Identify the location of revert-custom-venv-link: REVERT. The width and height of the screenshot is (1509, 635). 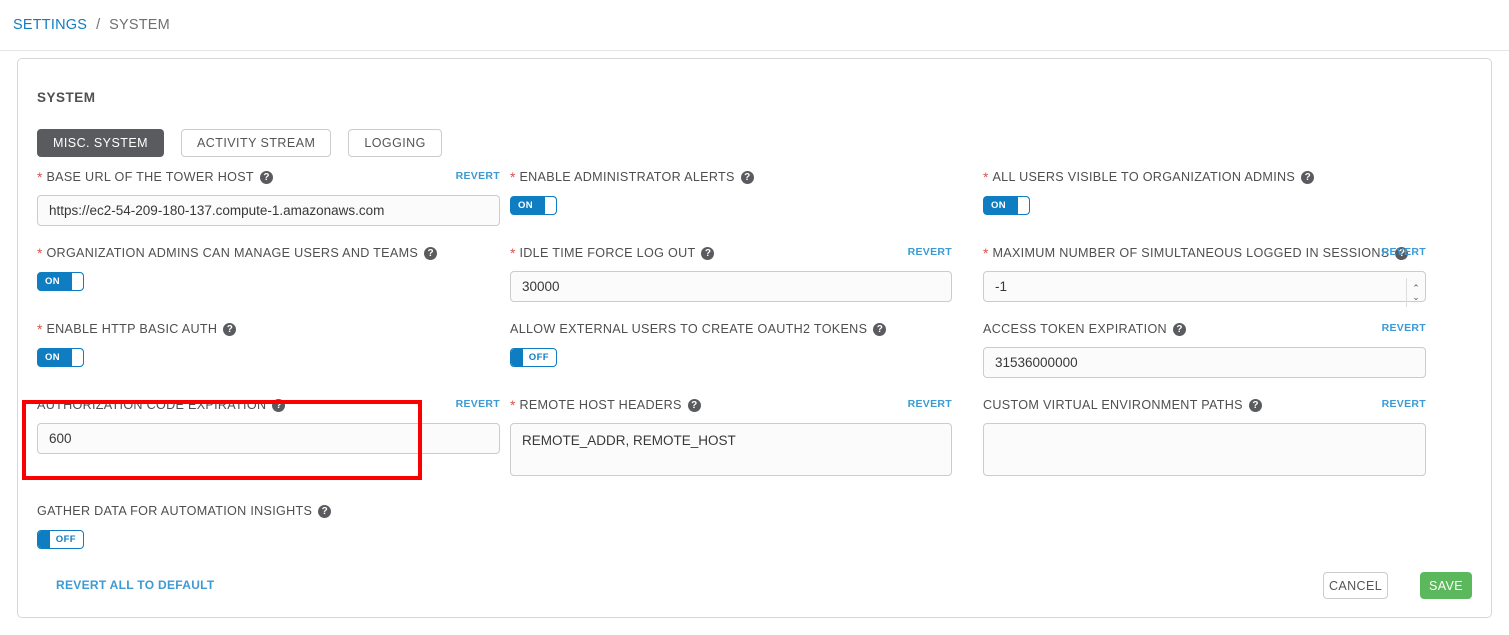
(1404, 404).